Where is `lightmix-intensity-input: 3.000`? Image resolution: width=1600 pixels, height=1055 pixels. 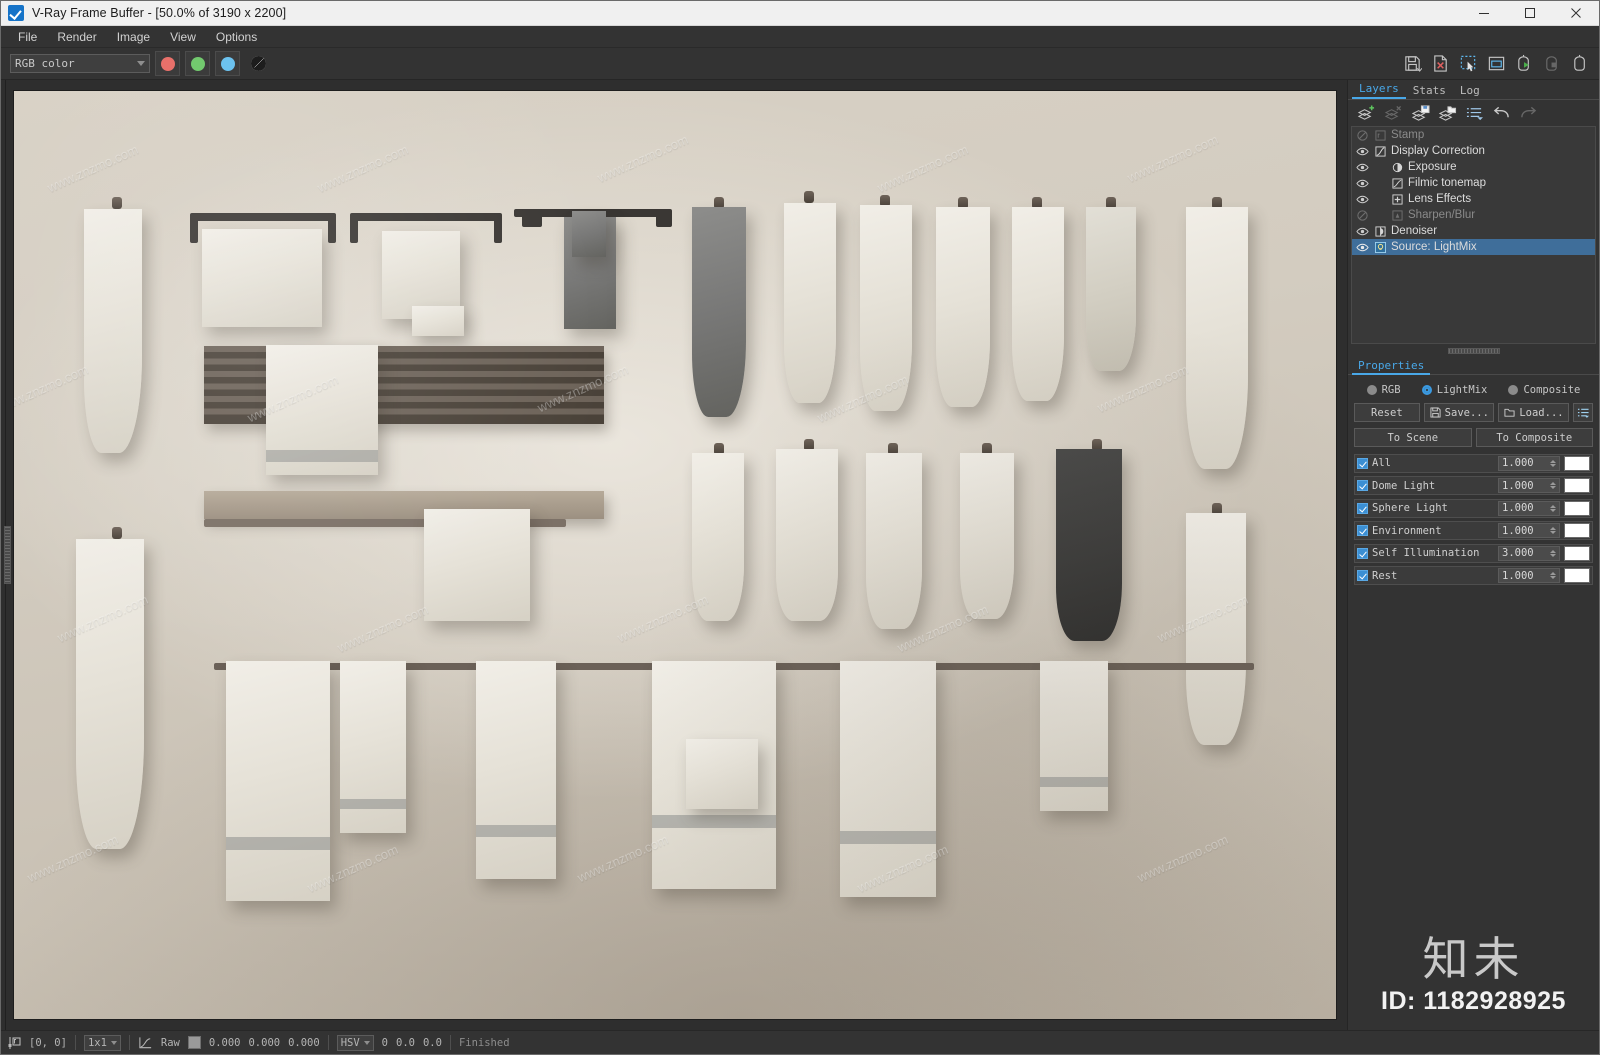 lightmix-intensity-input: 3.000 is located at coordinates (1529, 553).